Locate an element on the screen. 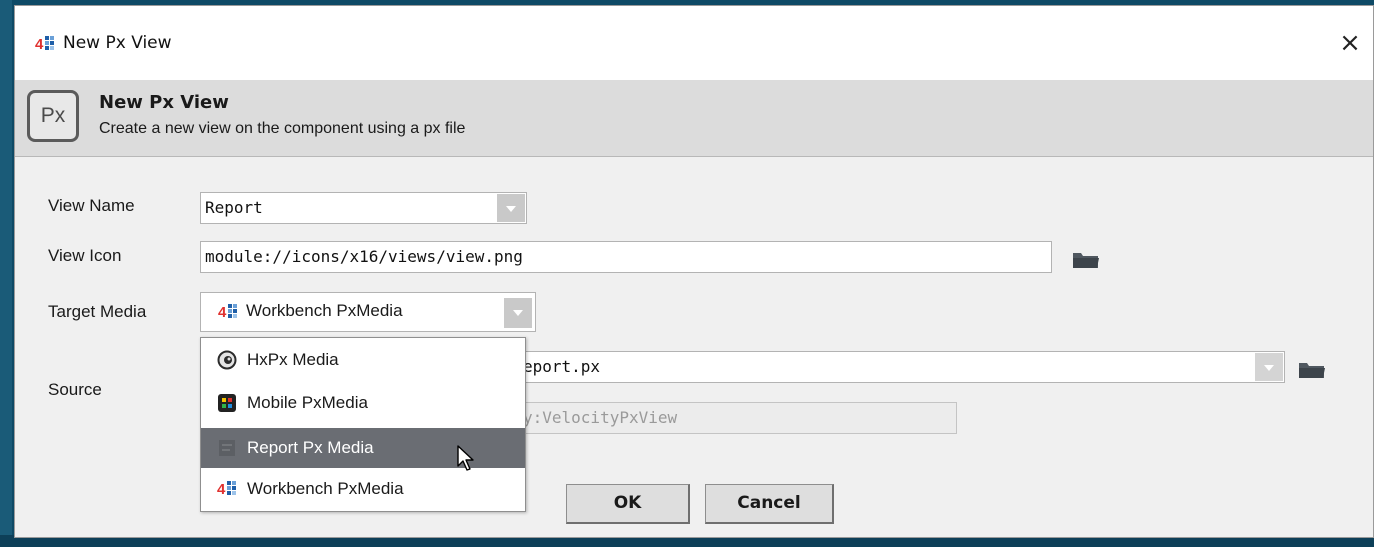  source-label: Source is located at coordinates (75, 389).